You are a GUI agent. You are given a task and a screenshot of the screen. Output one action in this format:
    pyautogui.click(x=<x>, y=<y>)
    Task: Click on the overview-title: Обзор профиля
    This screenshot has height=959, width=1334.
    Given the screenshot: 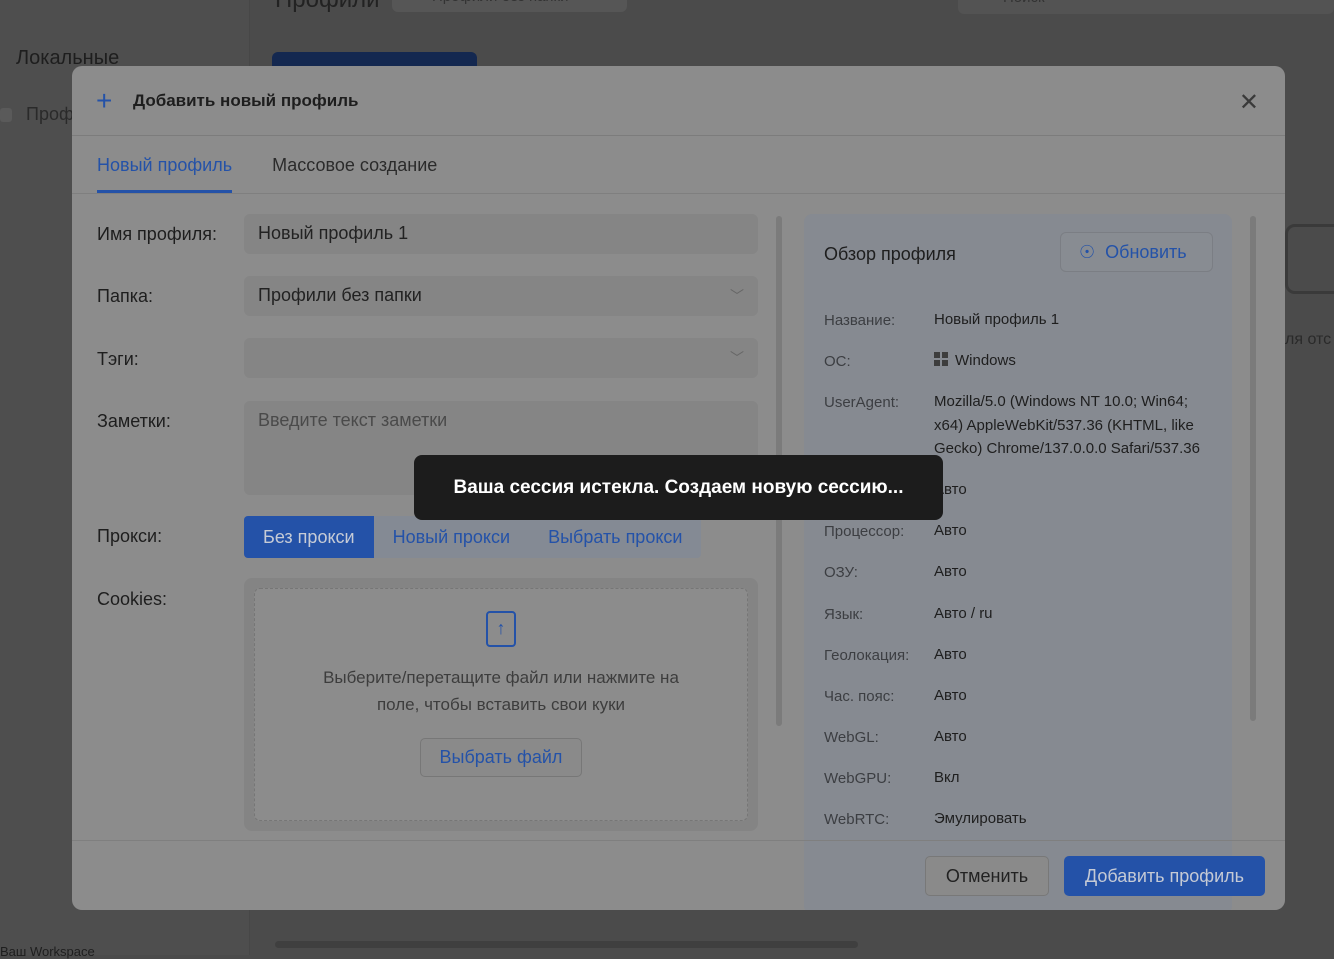 What is the action you would take?
    pyautogui.click(x=890, y=254)
    